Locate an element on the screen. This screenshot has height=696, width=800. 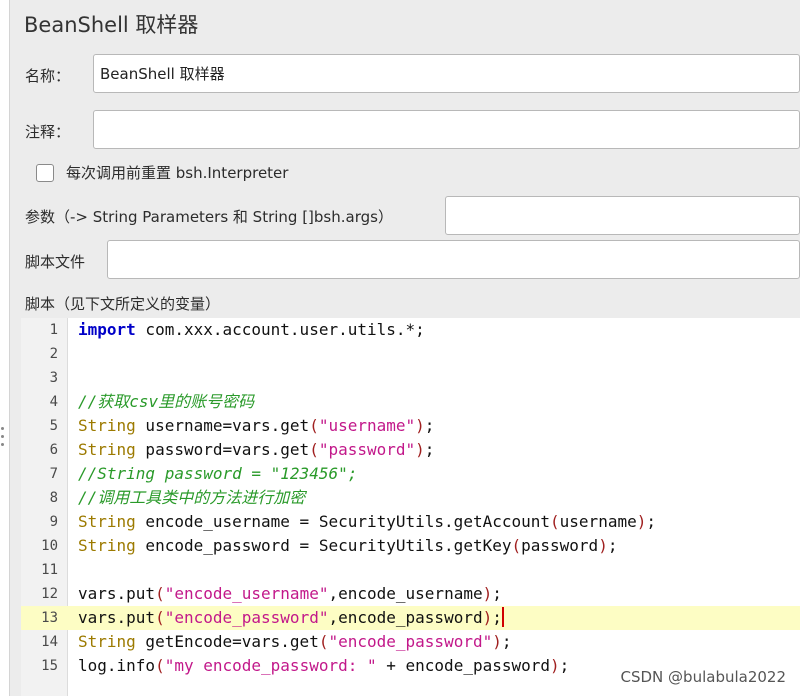
code-token: password=vars.get is located at coordinates (222, 449).